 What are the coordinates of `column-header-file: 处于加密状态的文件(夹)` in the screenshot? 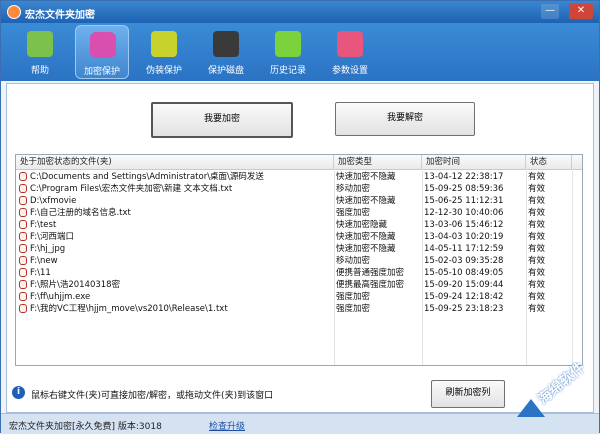 It's located at (175, 162).